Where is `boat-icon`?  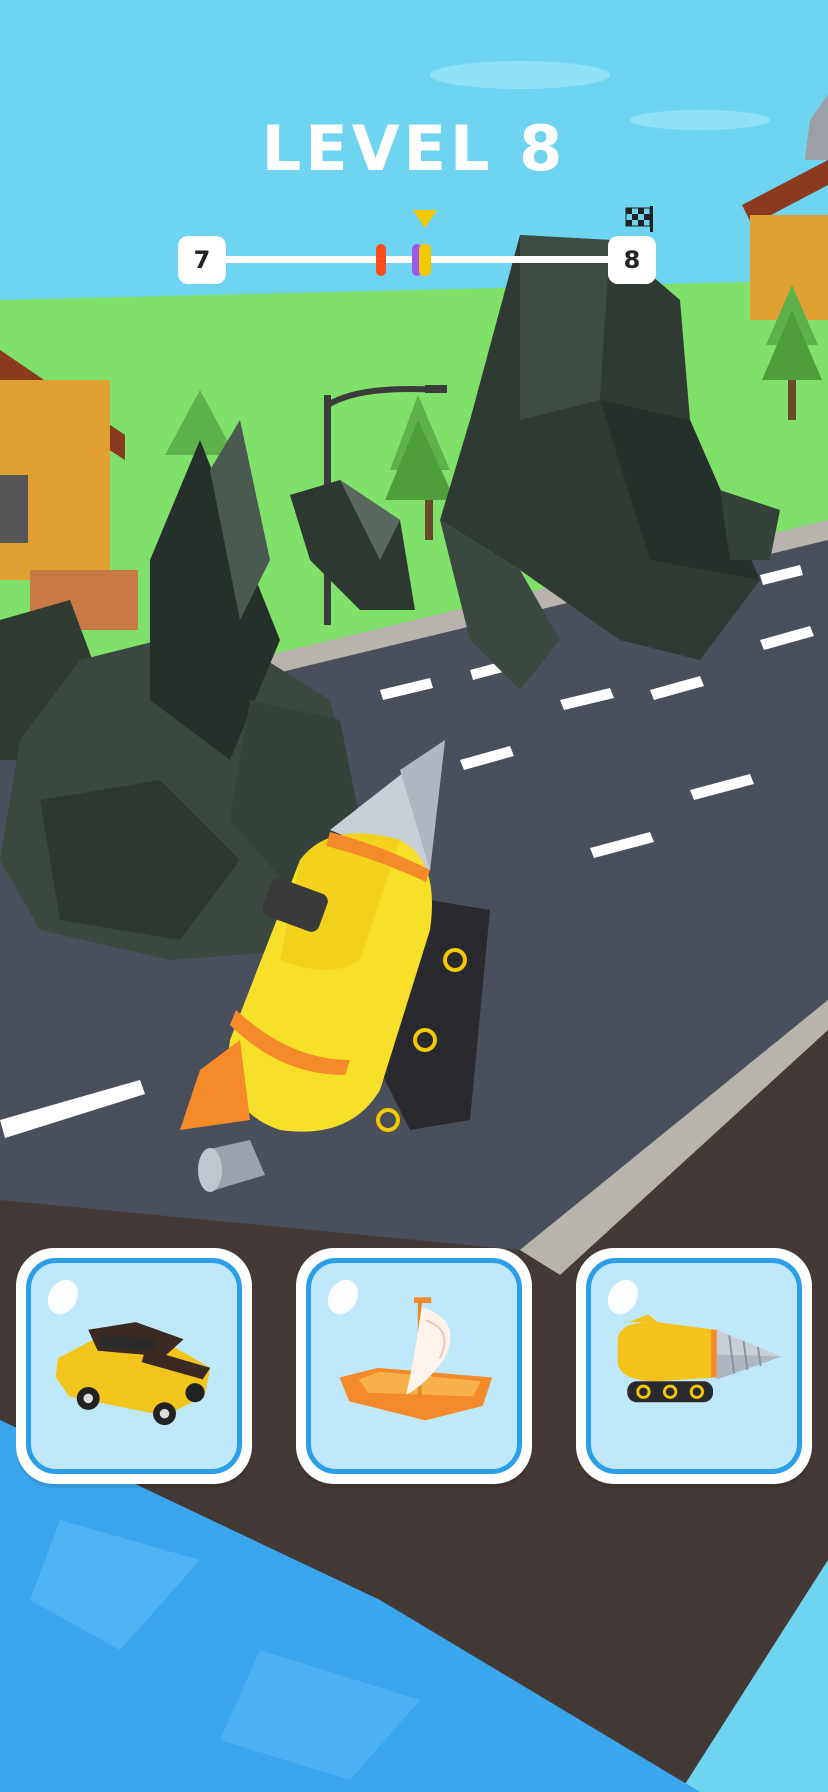
boat-icon is located at coordinates (416, 1359).